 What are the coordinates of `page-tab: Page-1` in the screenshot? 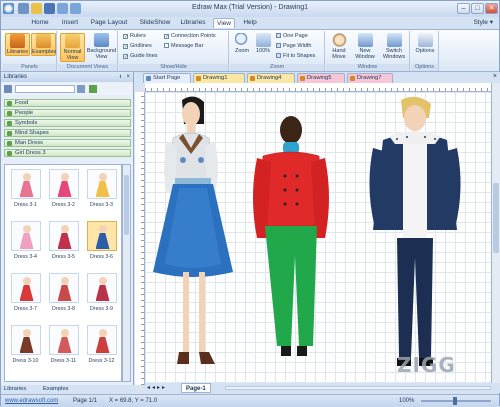 It's located at (196, 388).